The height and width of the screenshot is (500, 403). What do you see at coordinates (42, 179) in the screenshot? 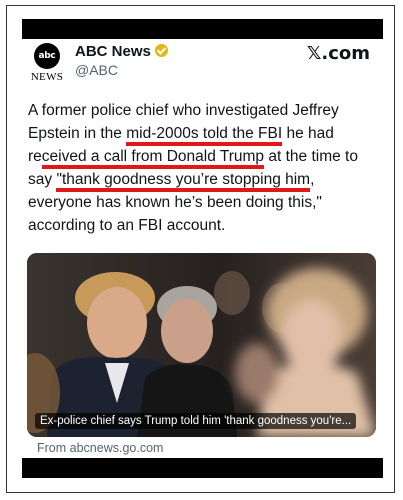
I see `tweet-text-segment: say` at bounding box center [42, 179].